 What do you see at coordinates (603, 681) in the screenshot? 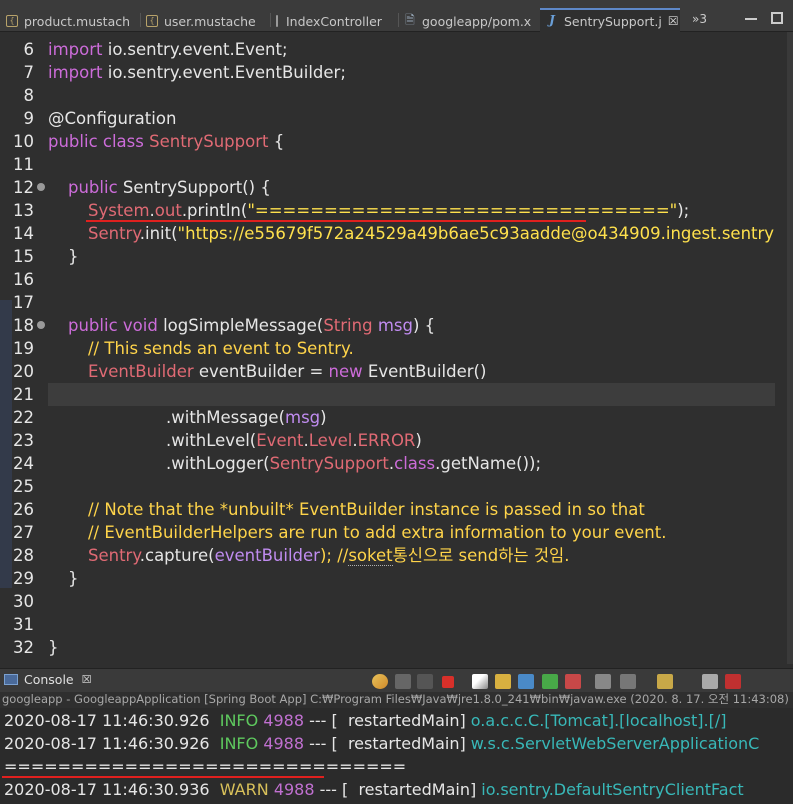
I see `pin-console-icon` at bounding box center [603, 681].